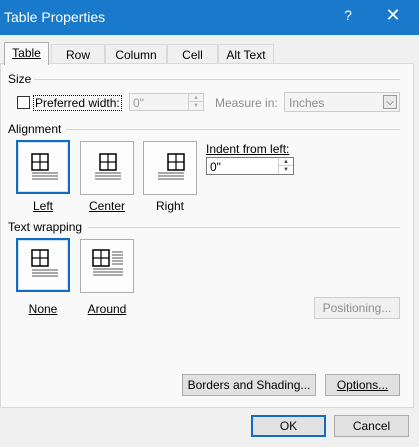 This screenshot has width=419, height=447. What do you see at coordinates (23, 102) in the screenshot?
I see `preferred-width-checkbox` at bounding box center [23, 102].